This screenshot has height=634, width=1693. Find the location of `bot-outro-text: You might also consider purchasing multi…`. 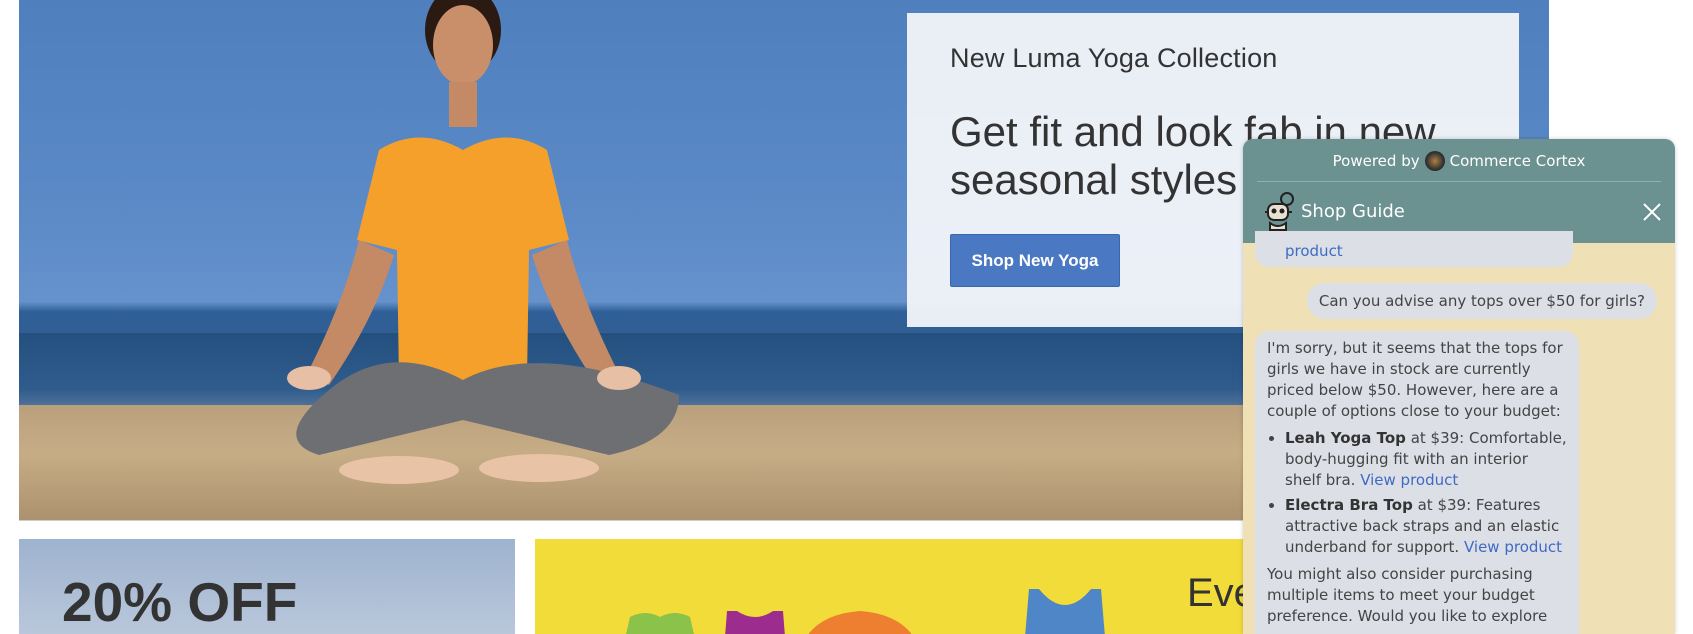

bot-outro-text: You might also consider purchasing multi… is located at coordinates (1407, 595).